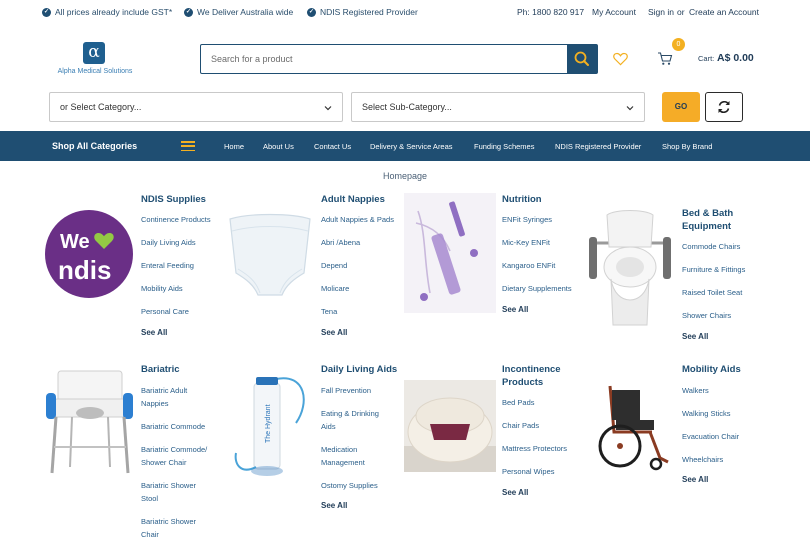 Image resolution: width=810 pixels, height=540 pixels. I want to click on ndis-logo-graphic: We ndis, so click(89, 254).